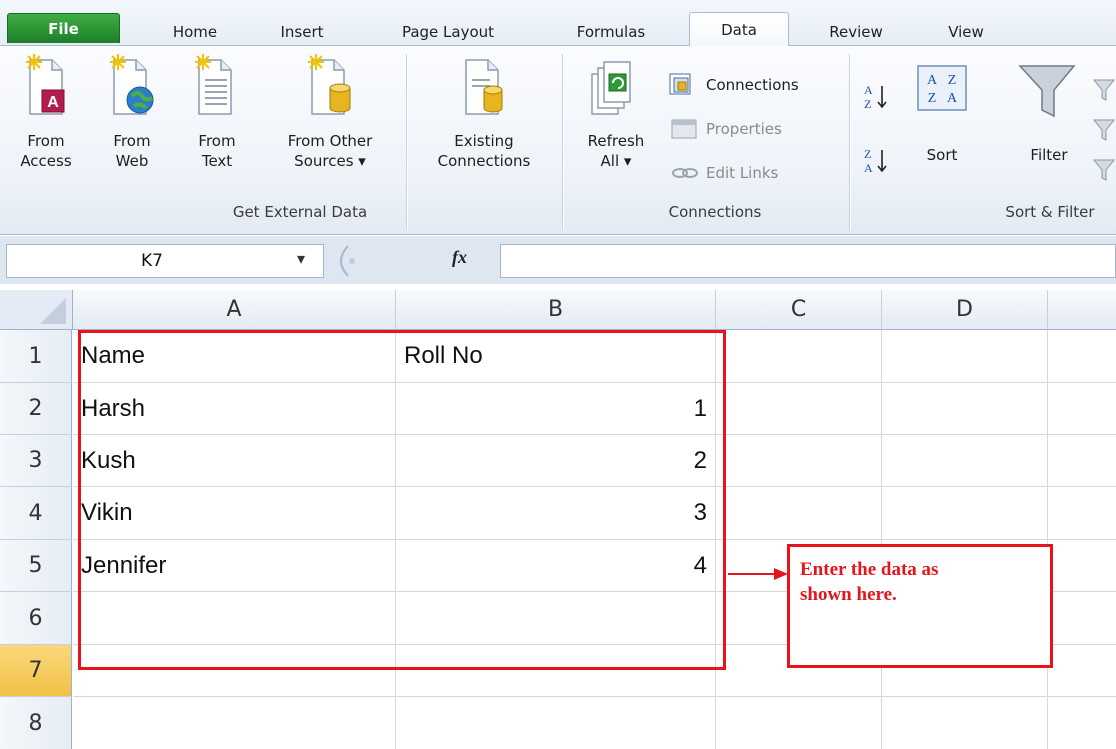 The width and height of the screenshot is (1116, 749). What do you see at coordinates (46, 141) in the screenshot?
I see `from-access-label-1: From` at bounding box center [46, 141].